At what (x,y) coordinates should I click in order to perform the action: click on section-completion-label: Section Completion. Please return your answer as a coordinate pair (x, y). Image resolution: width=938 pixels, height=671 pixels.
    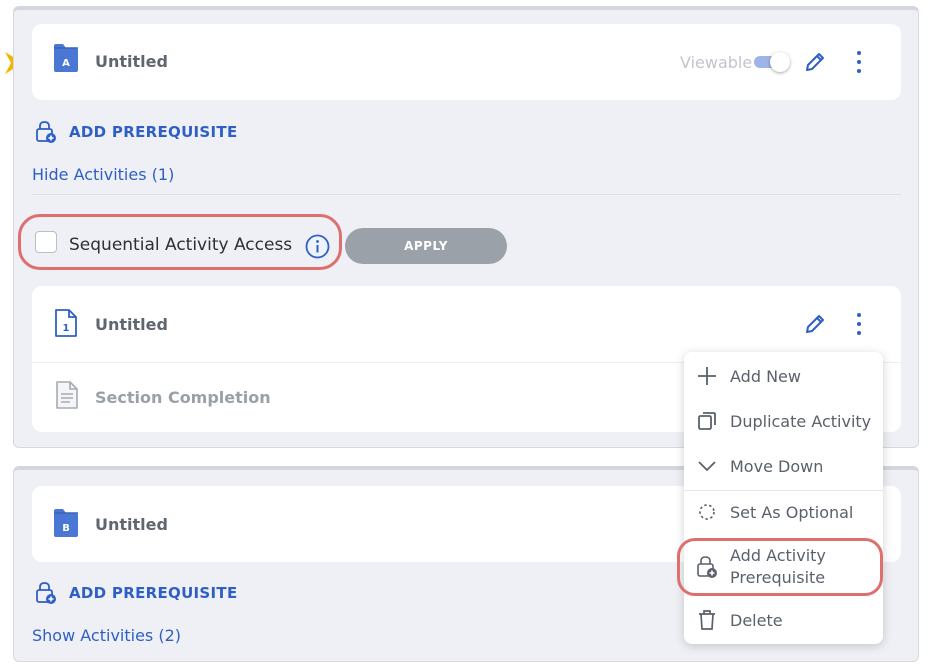
    Looking at the image, I should click on (183, 397).